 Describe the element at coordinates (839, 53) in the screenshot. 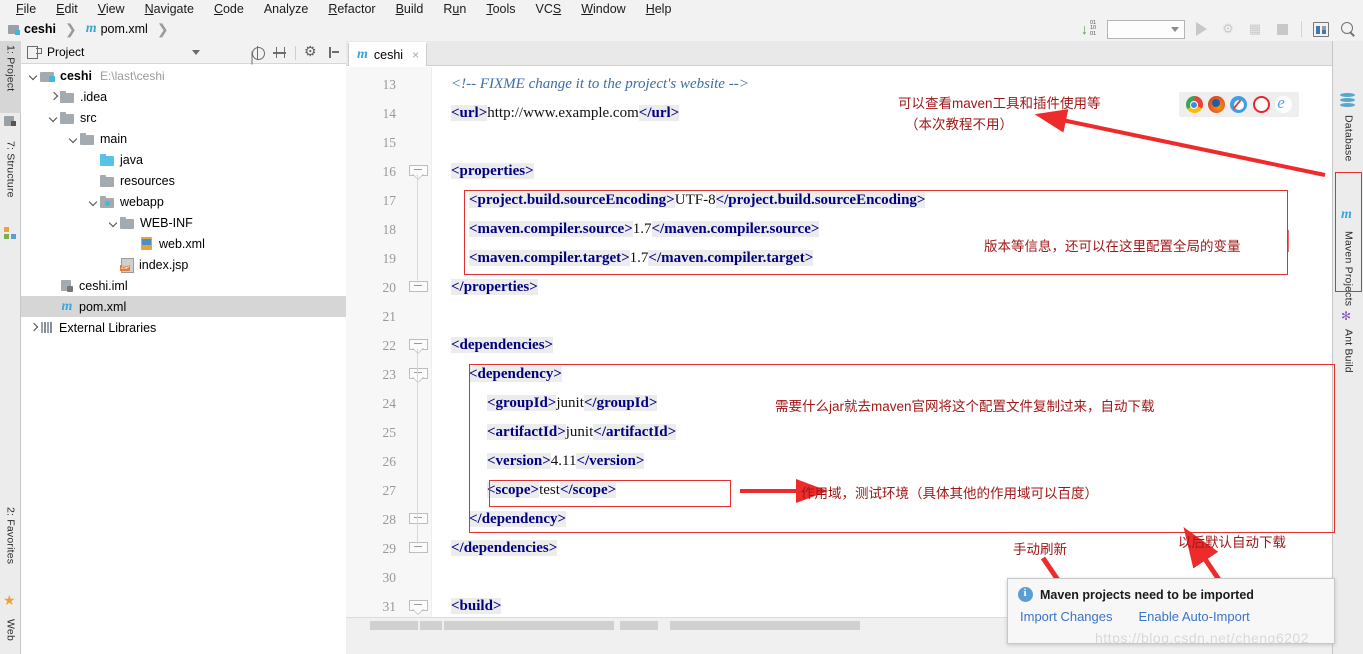

I see `editor-tab-bar: m ceshi ×` at that location.